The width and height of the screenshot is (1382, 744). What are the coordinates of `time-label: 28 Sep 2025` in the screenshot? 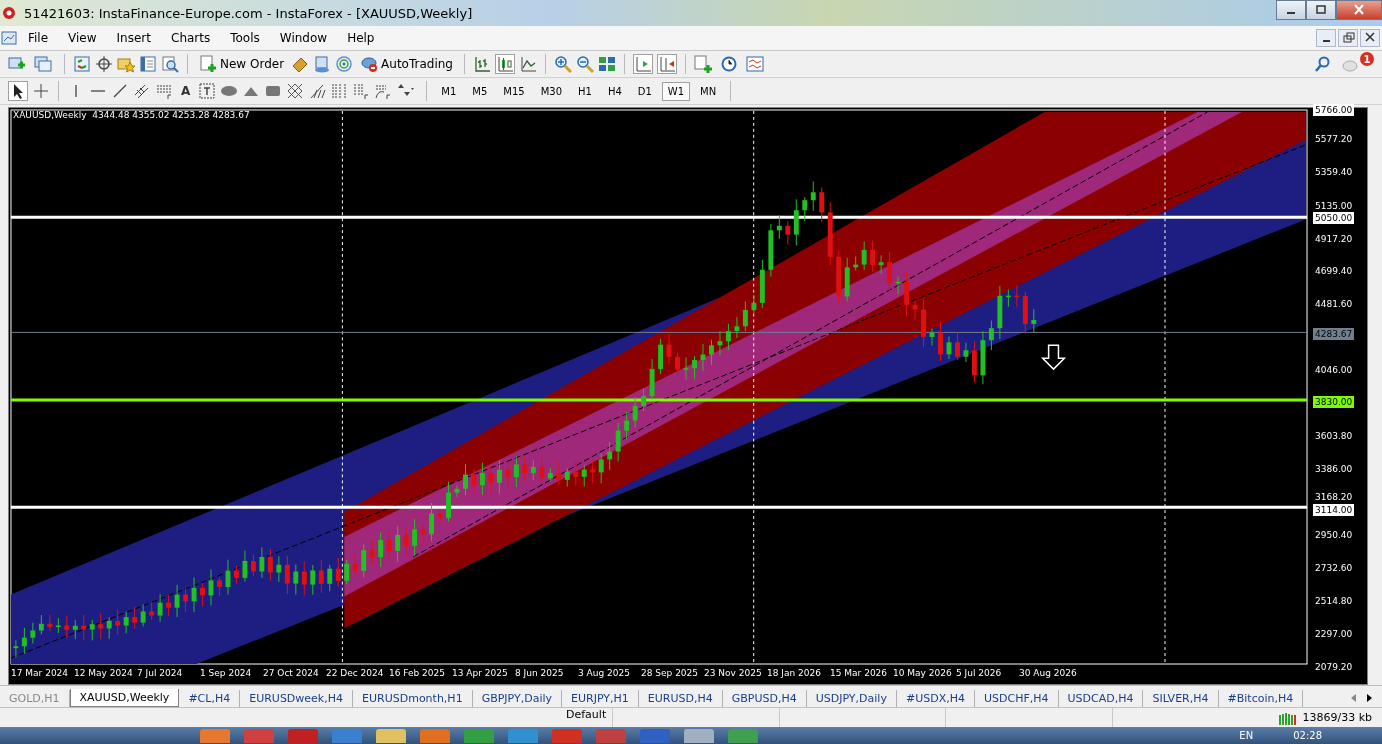 It's located at (670, 673).